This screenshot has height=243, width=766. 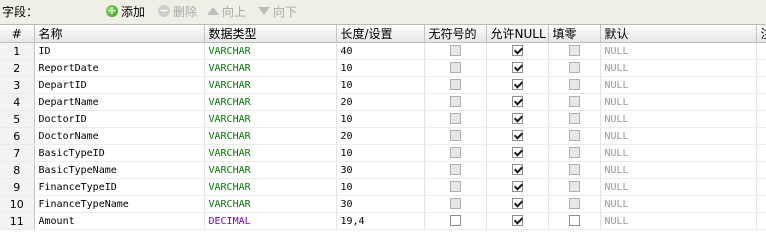 I want to click on field-name-cell: BasicTypeID, so click(x=119, y=153).